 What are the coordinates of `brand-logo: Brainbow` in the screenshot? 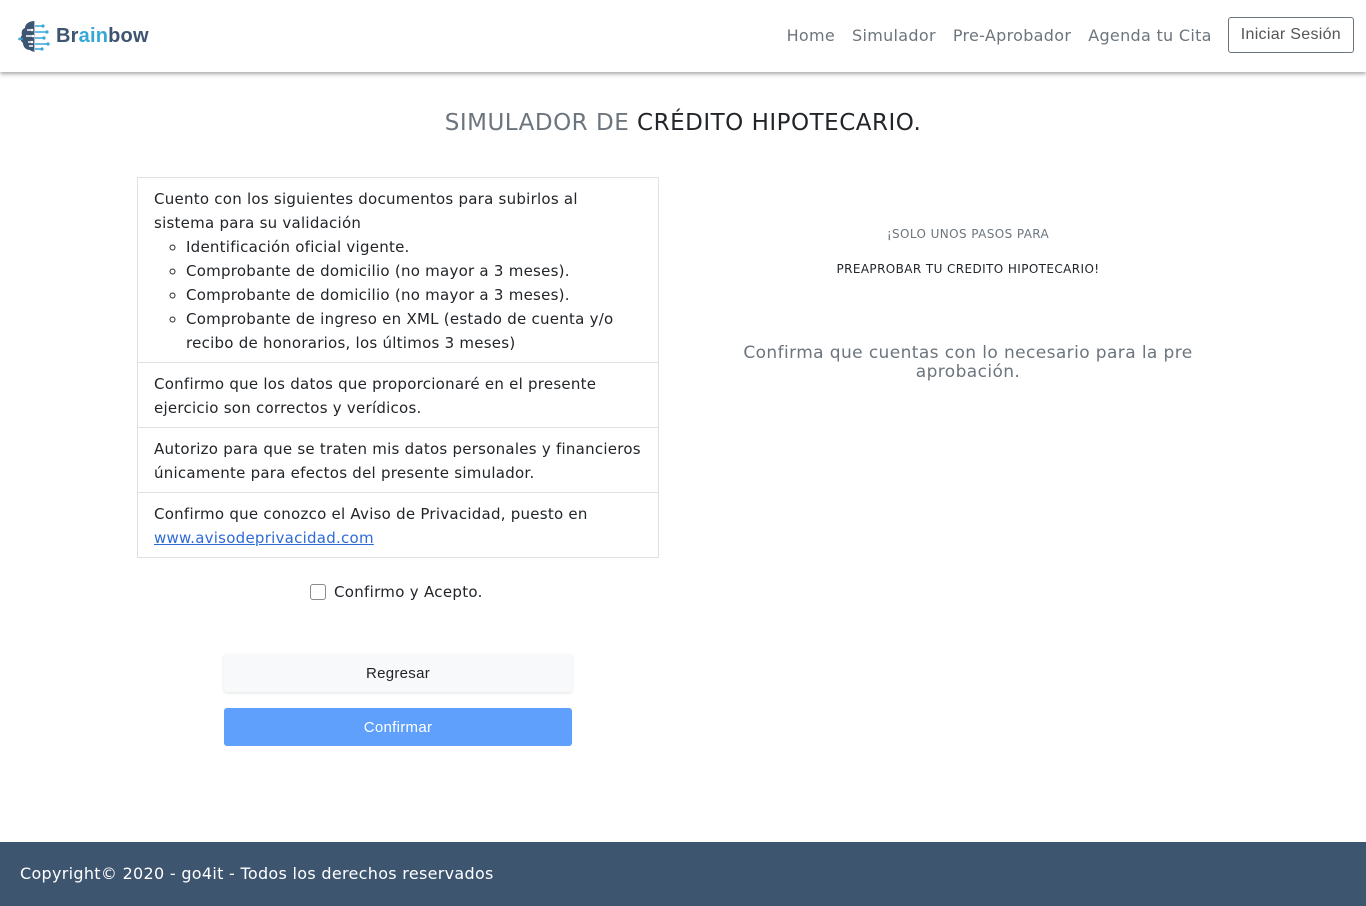 It's located at (83, 36).